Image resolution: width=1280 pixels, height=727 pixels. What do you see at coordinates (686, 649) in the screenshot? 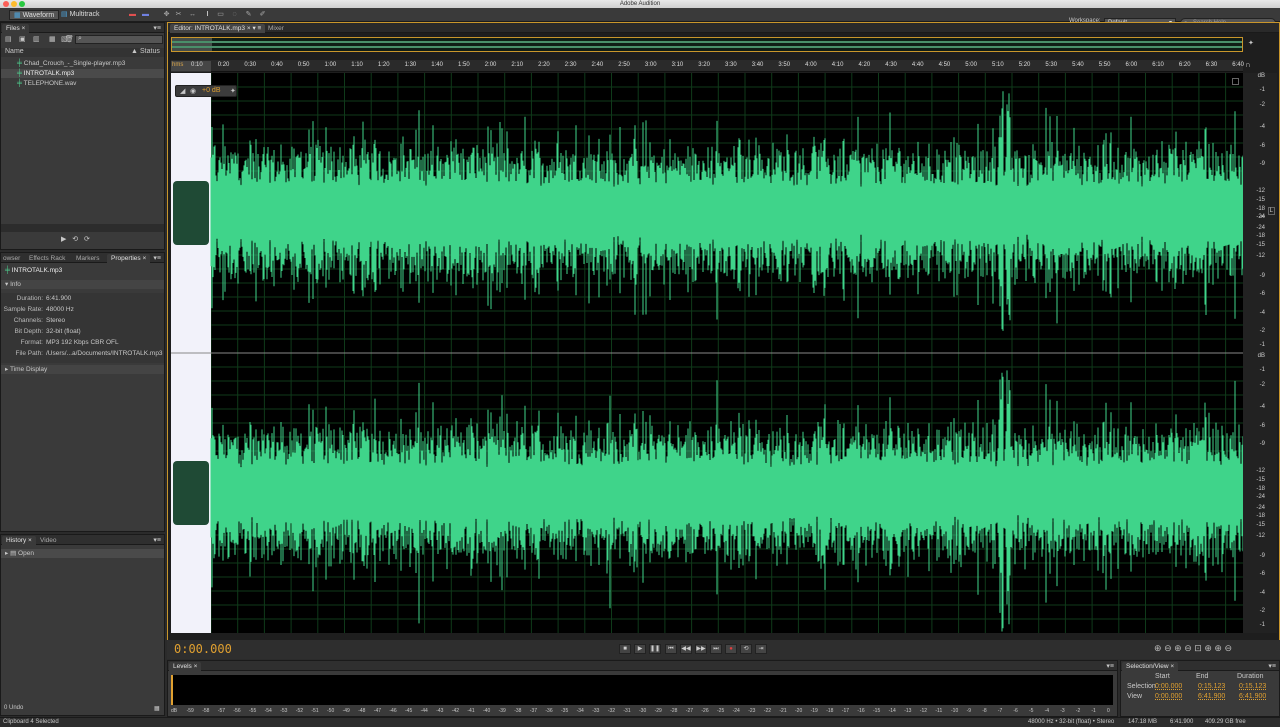
I see `rewind-button: ◀◀` at bounding box center [686, 649].